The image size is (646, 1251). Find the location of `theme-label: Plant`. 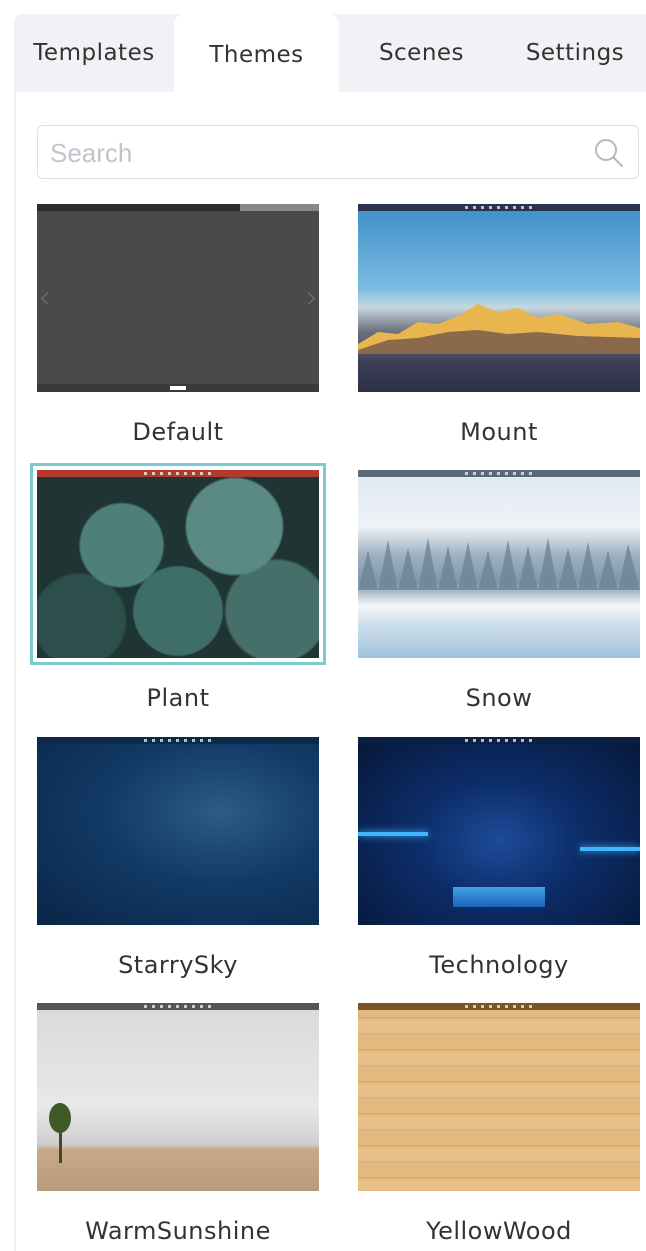

theme-label: Plant is located at coordinates (178, 698).